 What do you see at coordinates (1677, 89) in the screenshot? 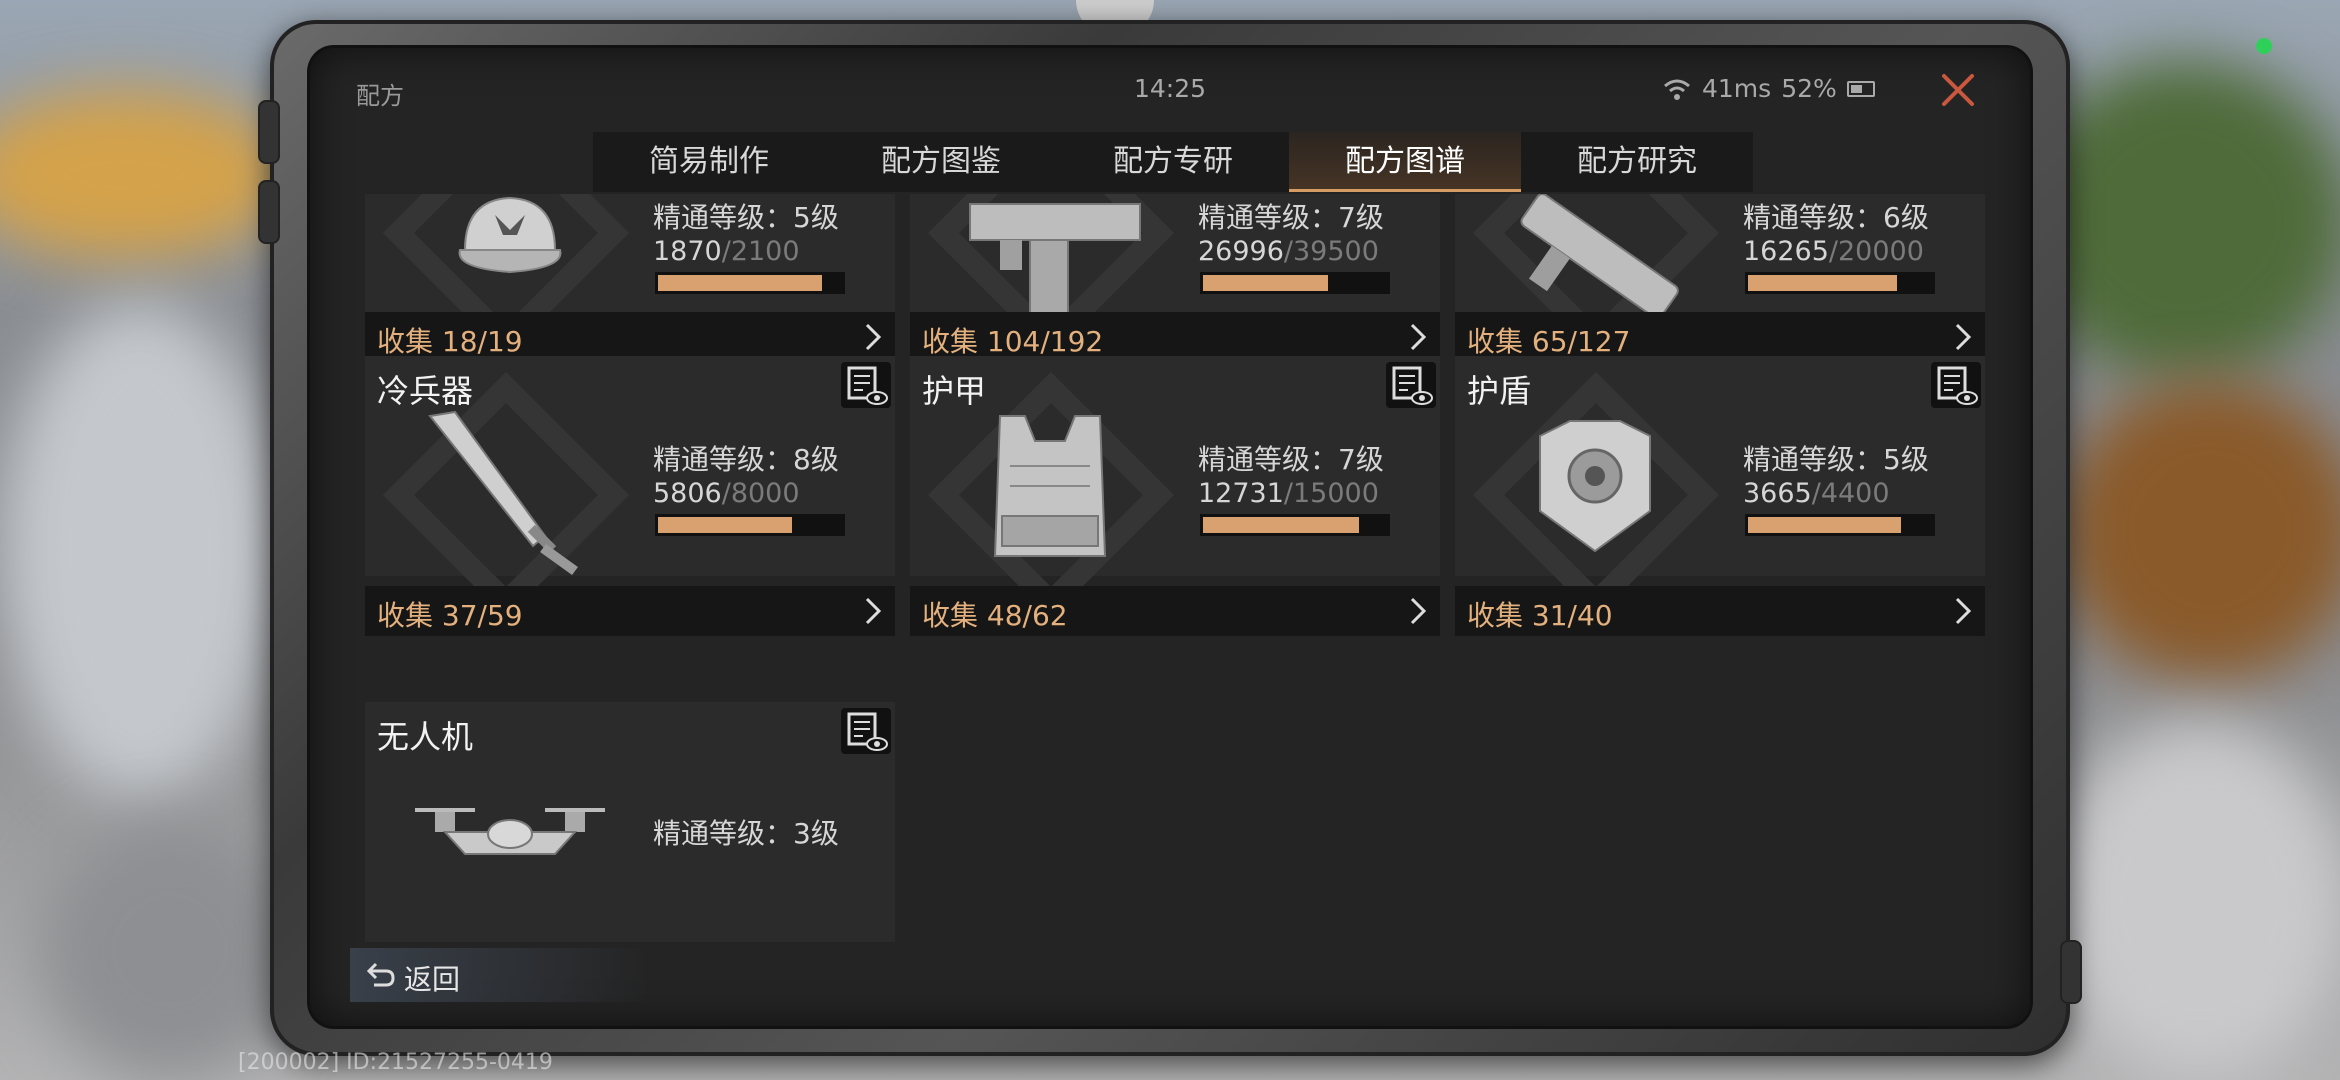
I see `wifi-icon` at bounding box center [1677, 89].